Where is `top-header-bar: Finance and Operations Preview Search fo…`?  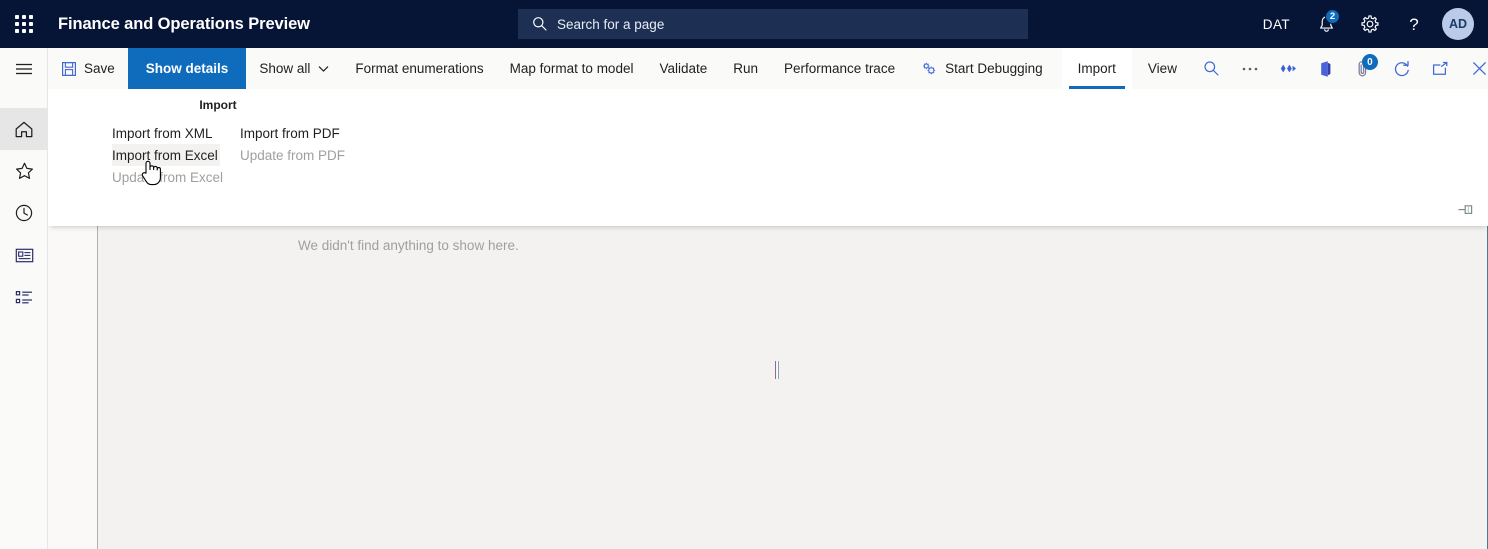
top-header-bar: Finance and Operations Preview Search fo… is located at coordinates (744, 24).